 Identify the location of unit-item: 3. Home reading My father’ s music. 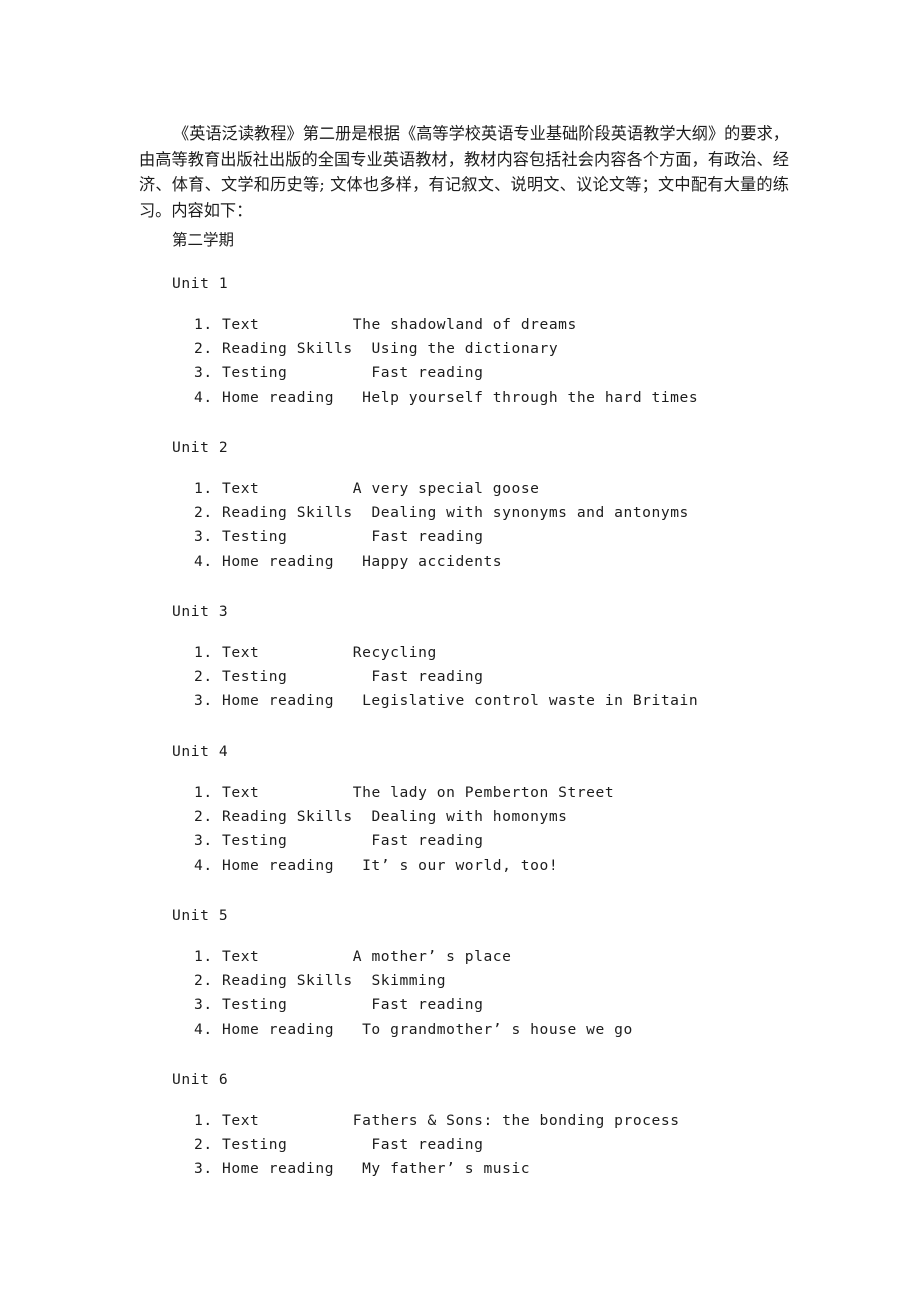
(522, 1169).